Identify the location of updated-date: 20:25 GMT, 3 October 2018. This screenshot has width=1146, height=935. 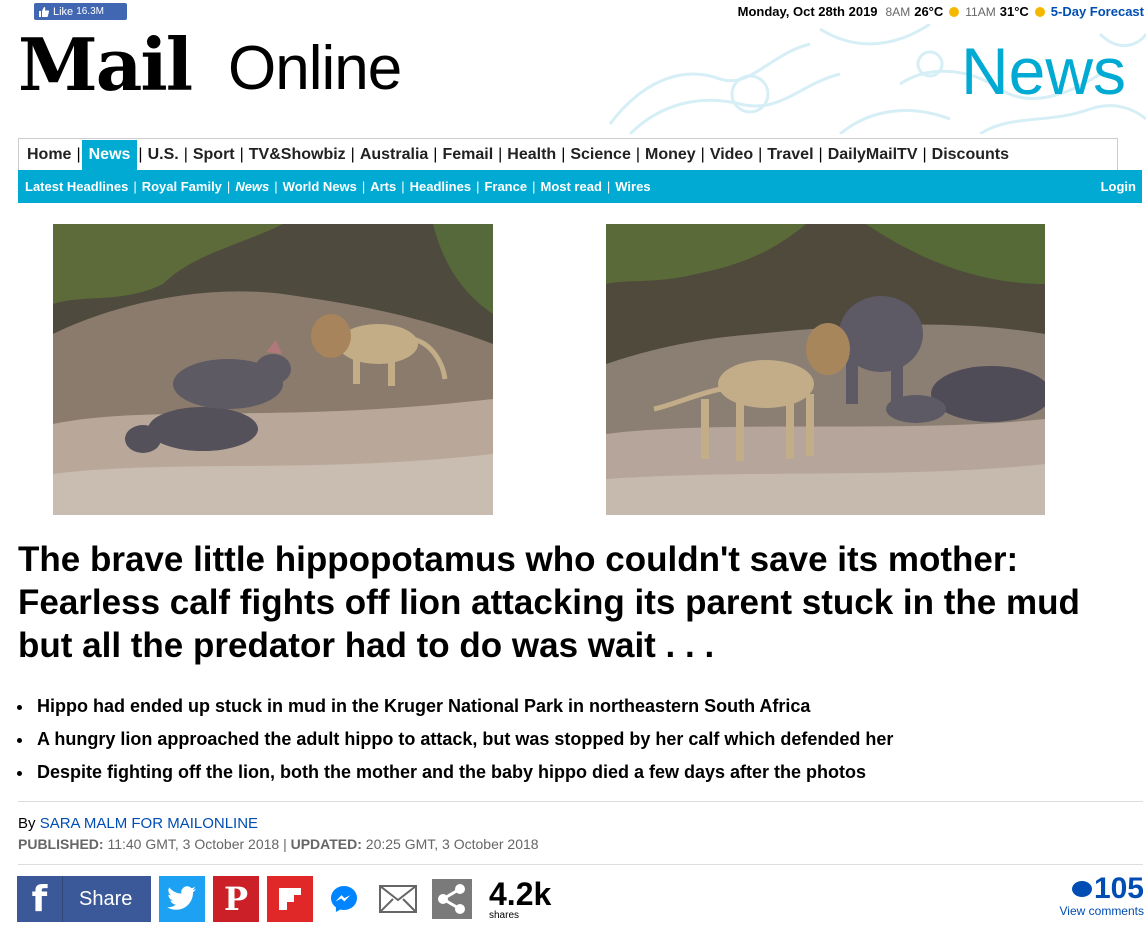
(452, 844).